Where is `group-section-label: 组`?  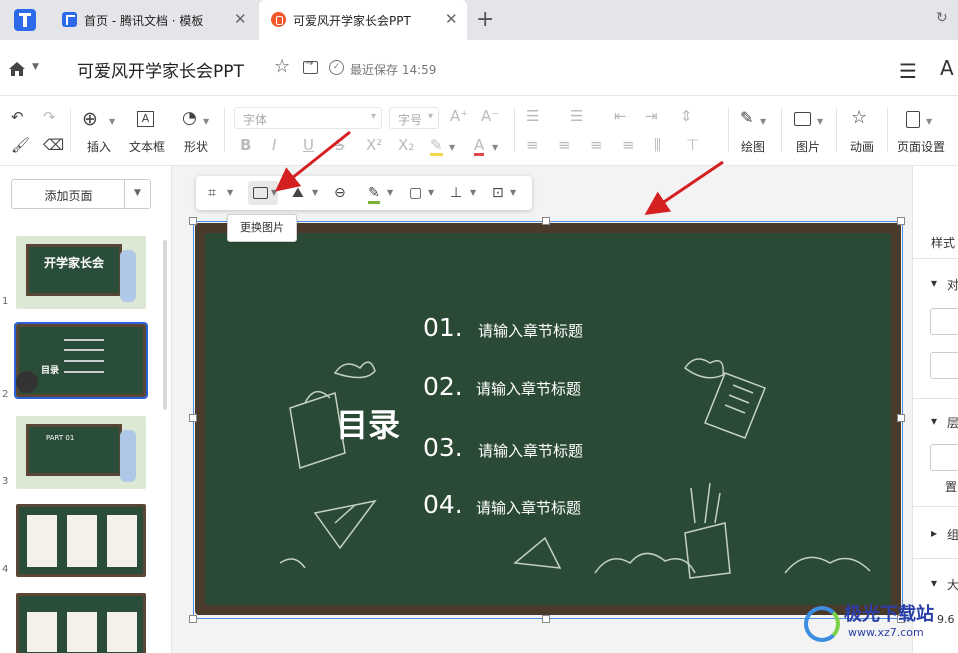 group-section-label: 组 is located at coordinates (952, 534).